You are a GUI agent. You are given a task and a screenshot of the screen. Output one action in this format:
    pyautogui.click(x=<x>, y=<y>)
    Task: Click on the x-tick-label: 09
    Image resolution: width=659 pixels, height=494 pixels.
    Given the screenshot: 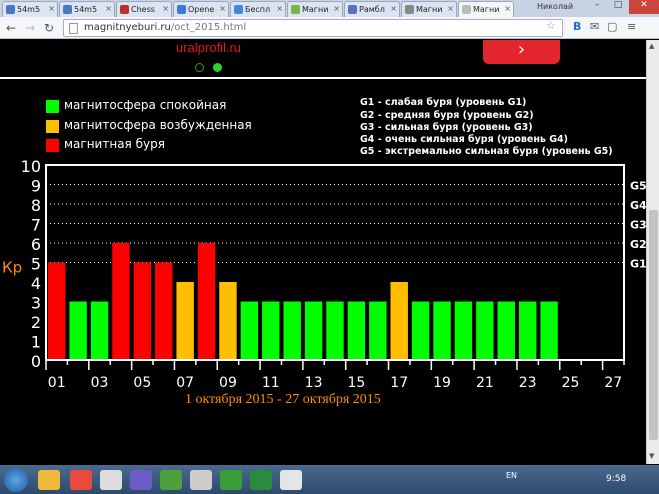 What is the action you would take?
    pyautogui.click(x=228, y=382)
    